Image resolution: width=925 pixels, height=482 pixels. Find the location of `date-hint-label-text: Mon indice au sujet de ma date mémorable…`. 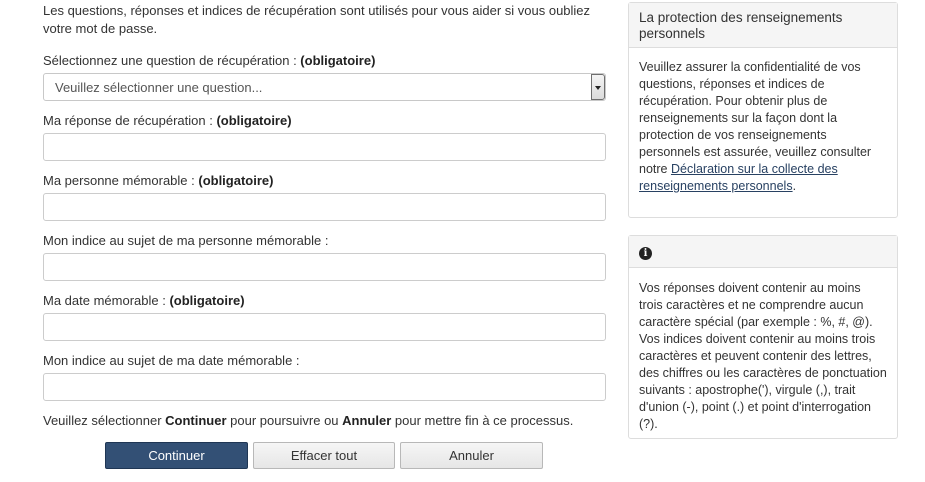

date-hint-label-text: Mon indice au sujet de ma date mémorable… is located at coordinates (171, 360).